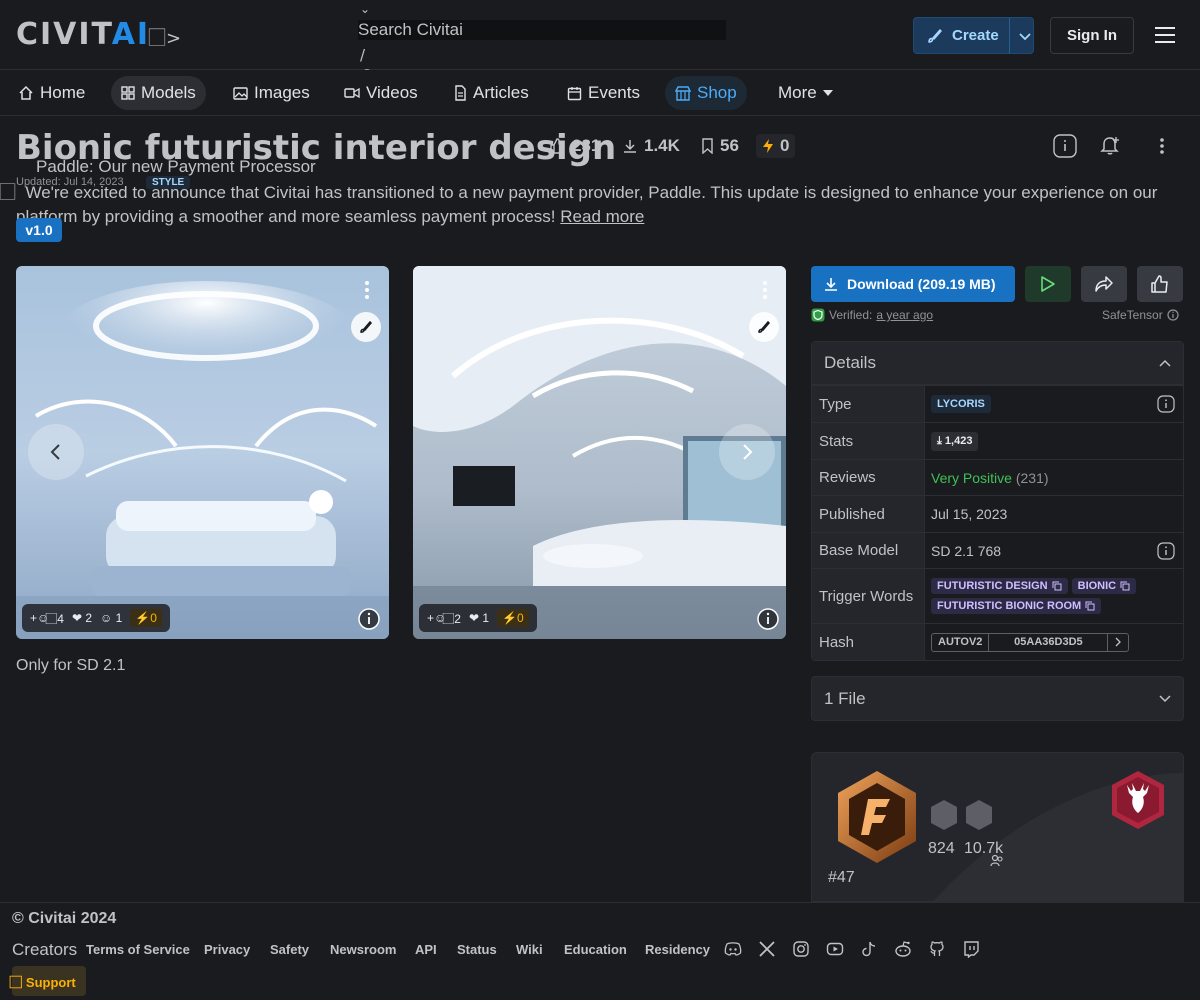  I want to click on footer-link-api: API, so click(426, 949).